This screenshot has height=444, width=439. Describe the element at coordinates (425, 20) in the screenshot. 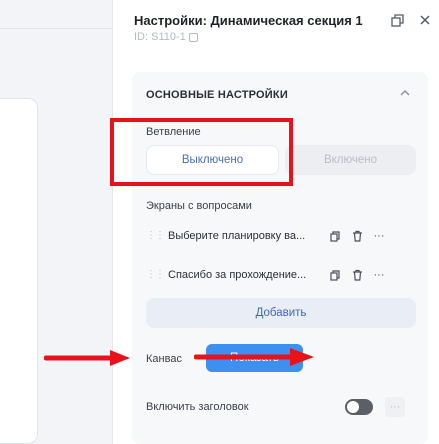

I see `close-icon` at that location.